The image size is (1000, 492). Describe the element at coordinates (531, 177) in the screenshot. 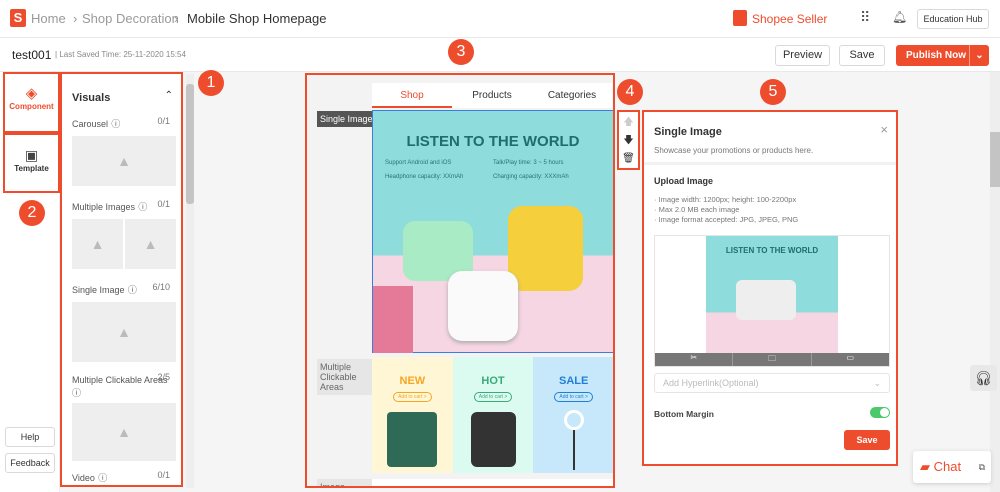

I see `feature: Charging capacity: XXXmAh` at that location.